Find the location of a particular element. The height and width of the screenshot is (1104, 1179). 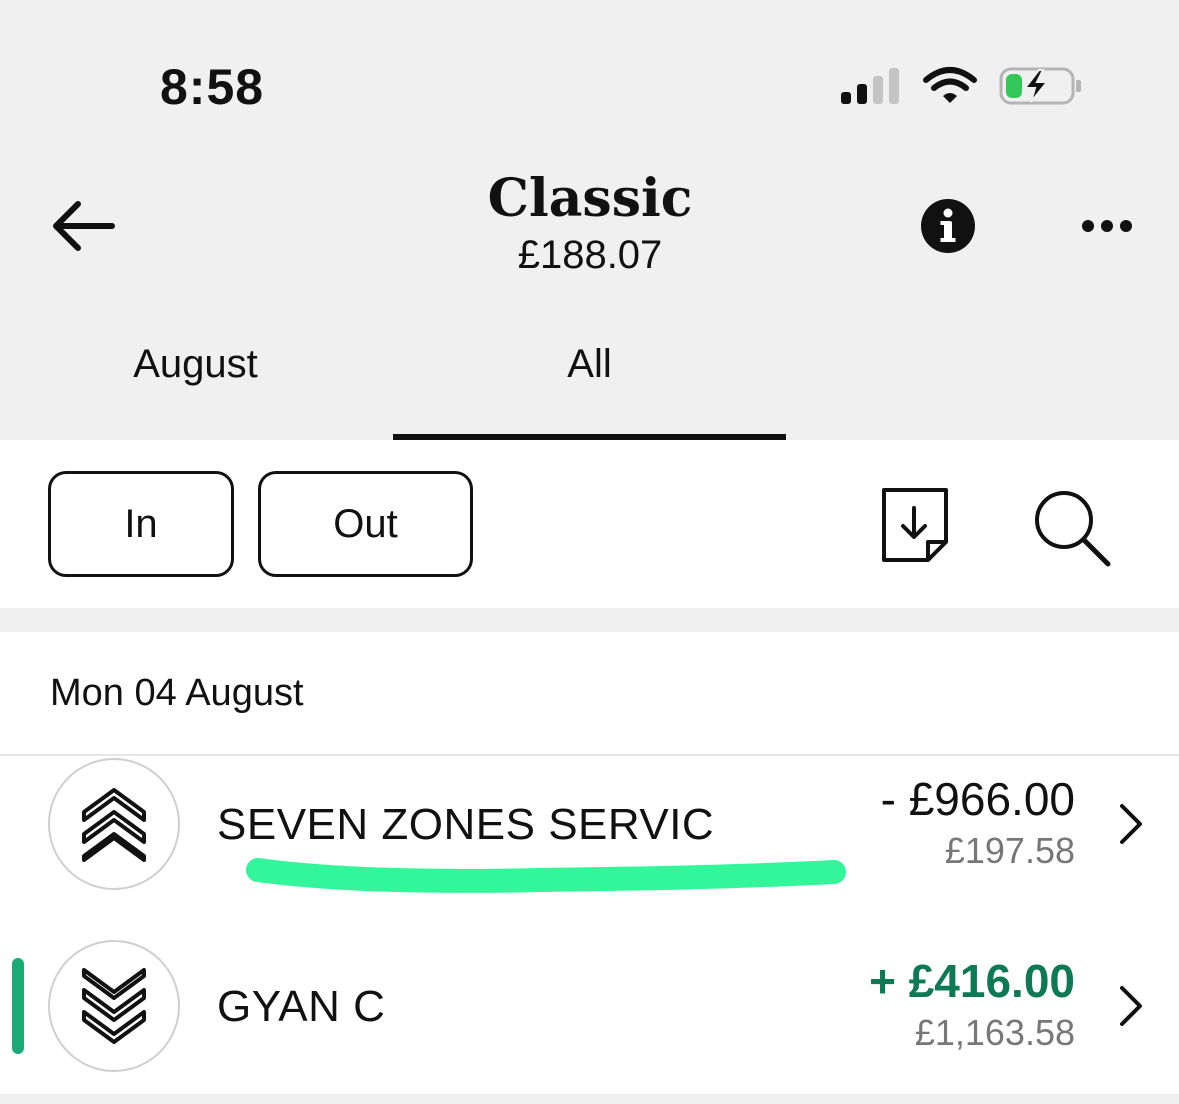

tab-august: August is located at coordinates (196, 380).